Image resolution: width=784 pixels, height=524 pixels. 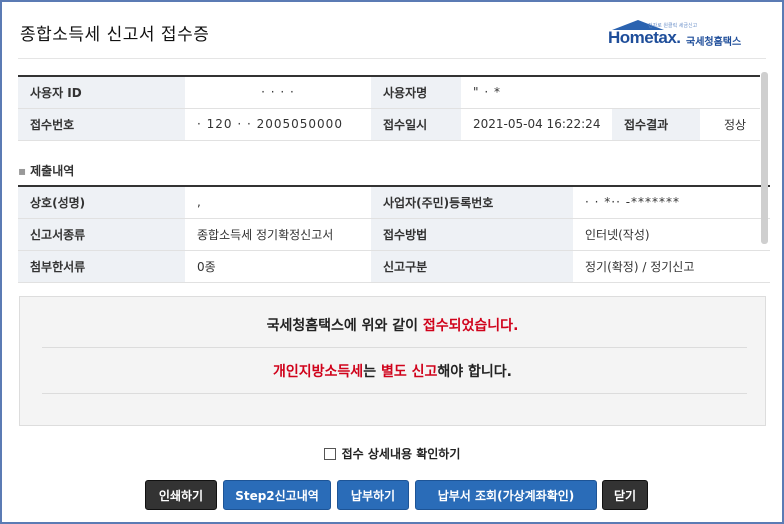 I want to click on receipt-date-value: 2021-05-04 16:22:24, so click(x=536, y=124).